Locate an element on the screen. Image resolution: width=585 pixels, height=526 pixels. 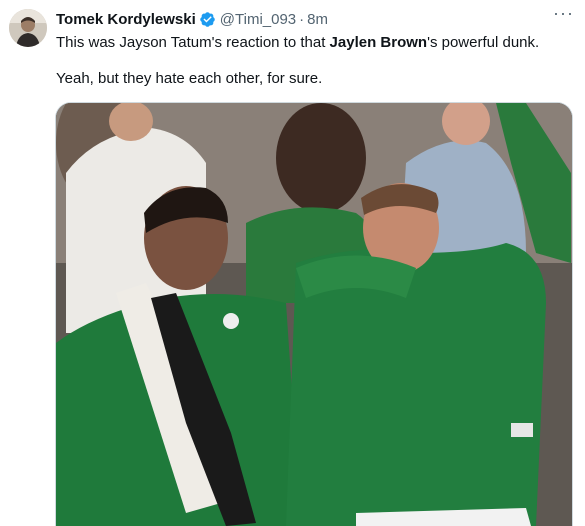
more-options-icon: ··· is located at coordinates (563, 15).